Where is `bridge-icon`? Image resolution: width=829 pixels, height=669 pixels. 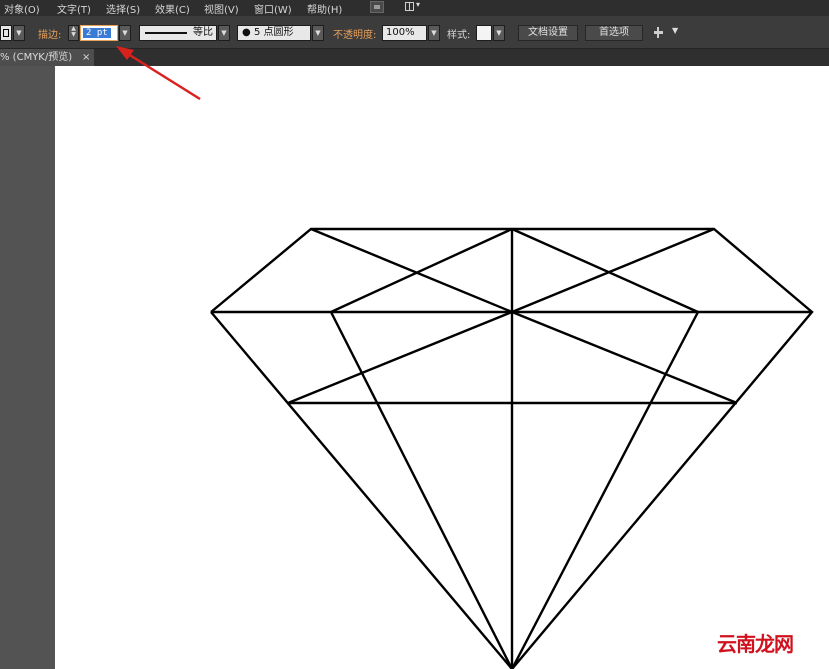 bridge-icon is located at coordinates (377, 7).